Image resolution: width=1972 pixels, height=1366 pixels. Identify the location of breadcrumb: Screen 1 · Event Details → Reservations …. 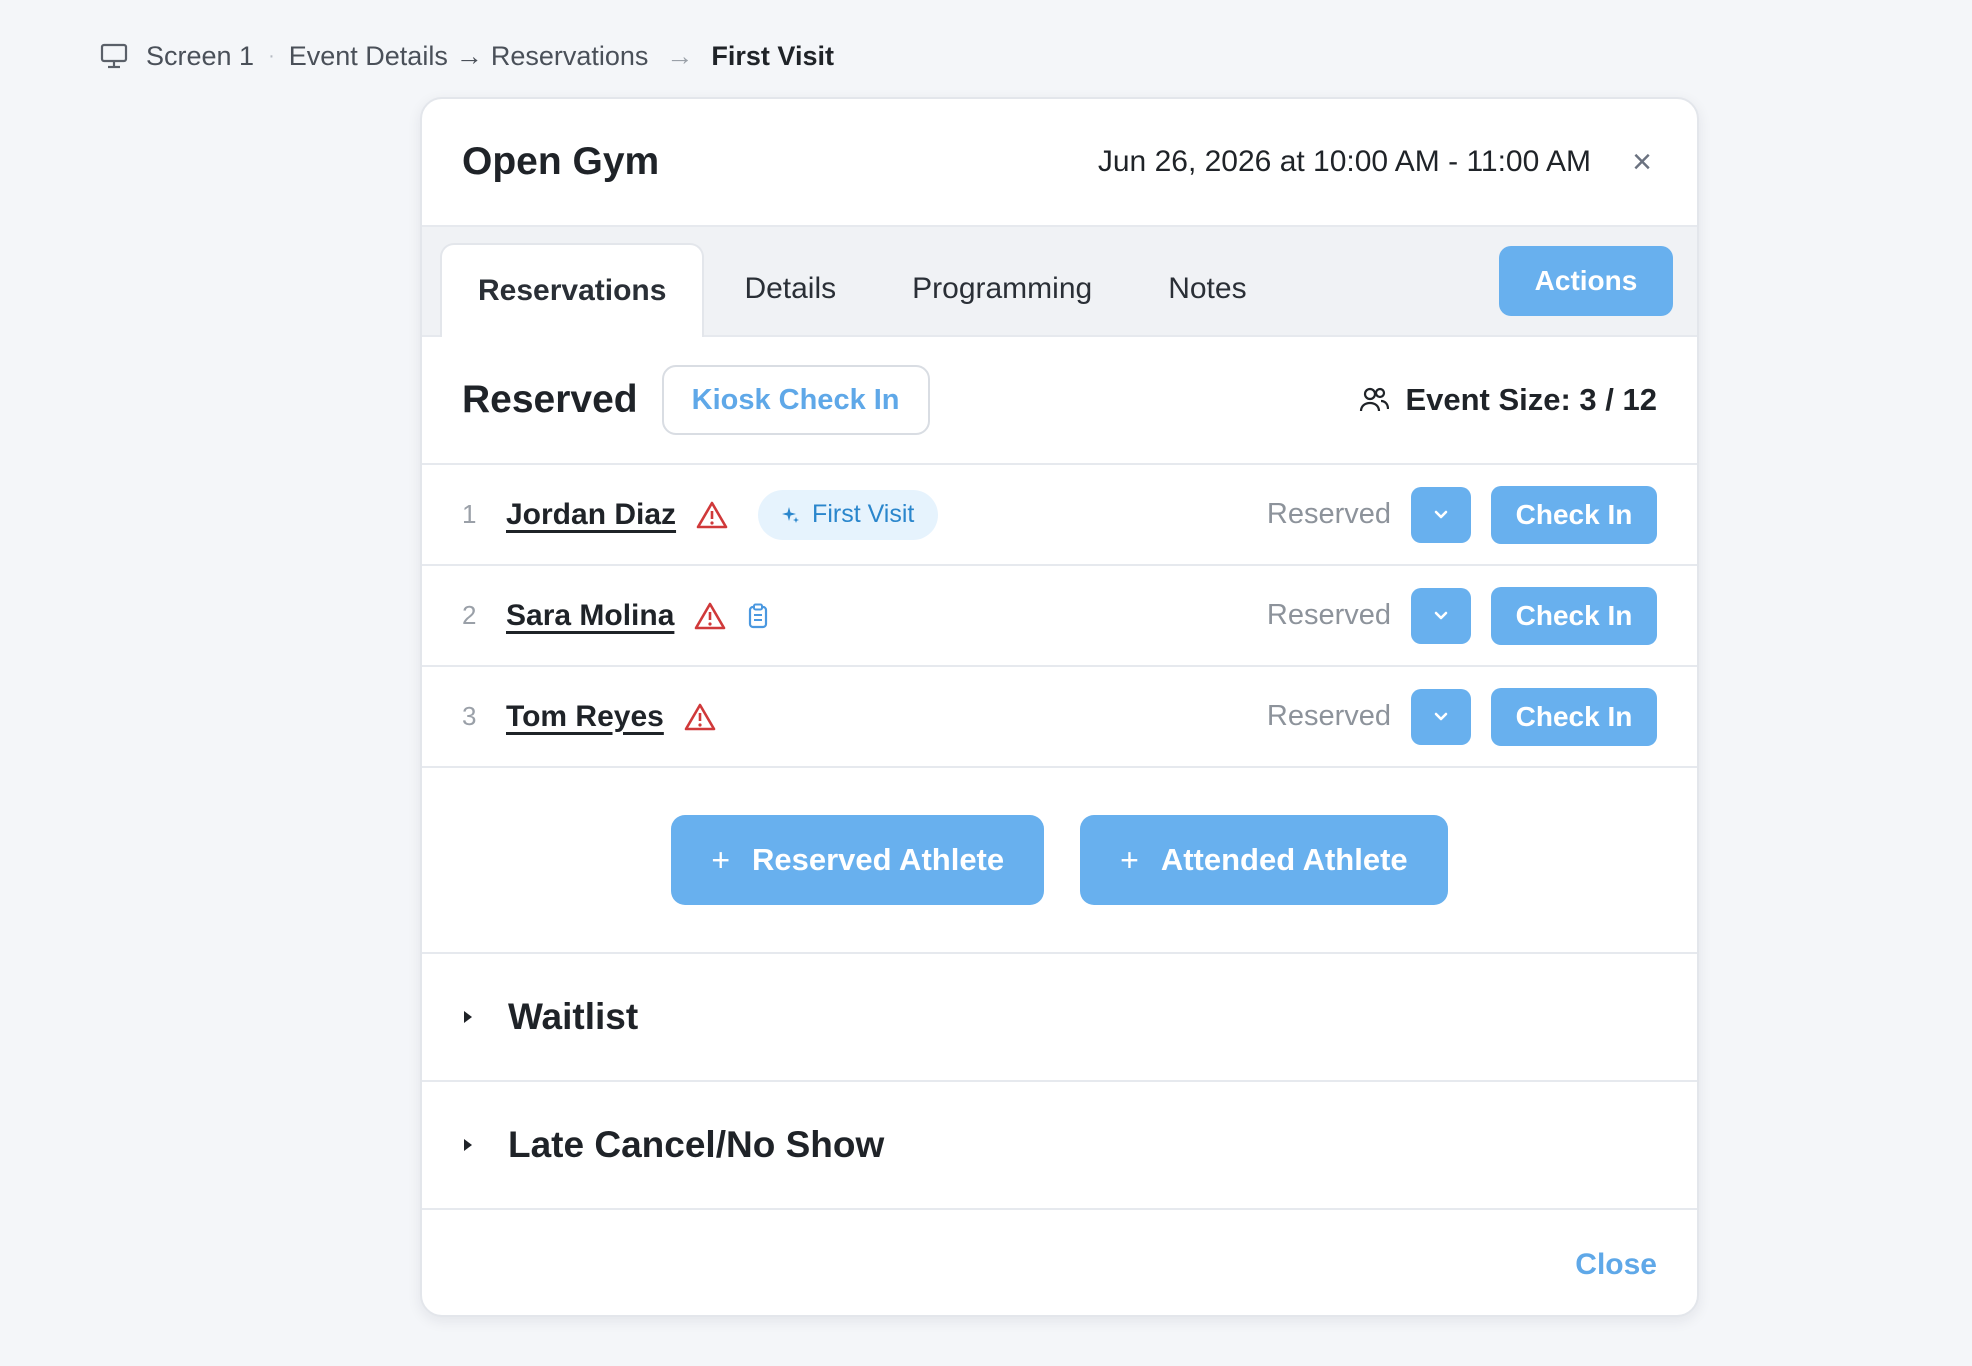
(467, 56).